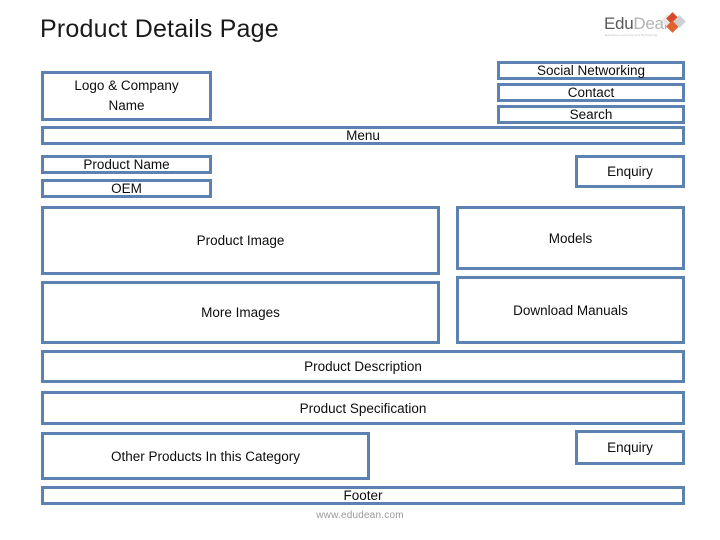 The width and height of the screenshot is (720, 540). I want to click on oem-box: OEM, so click(126, 188).